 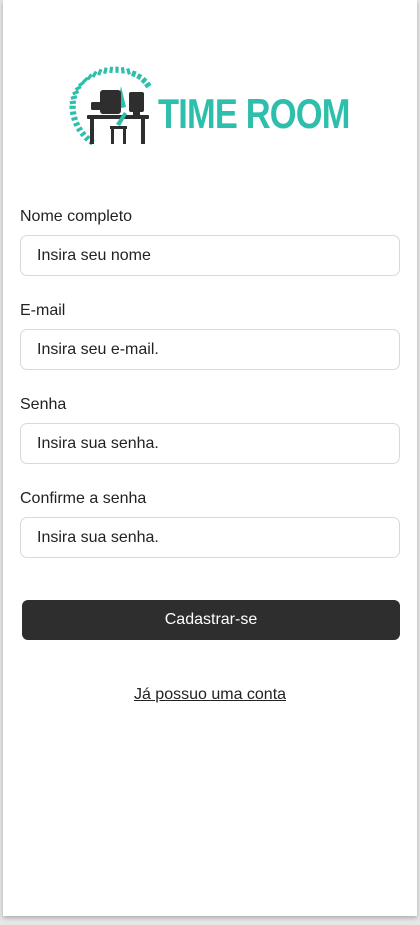 What do you see at coordinates (43, 310) in the screenshot?
I see `email-label: E-mail` at bounding box center [43, 310].